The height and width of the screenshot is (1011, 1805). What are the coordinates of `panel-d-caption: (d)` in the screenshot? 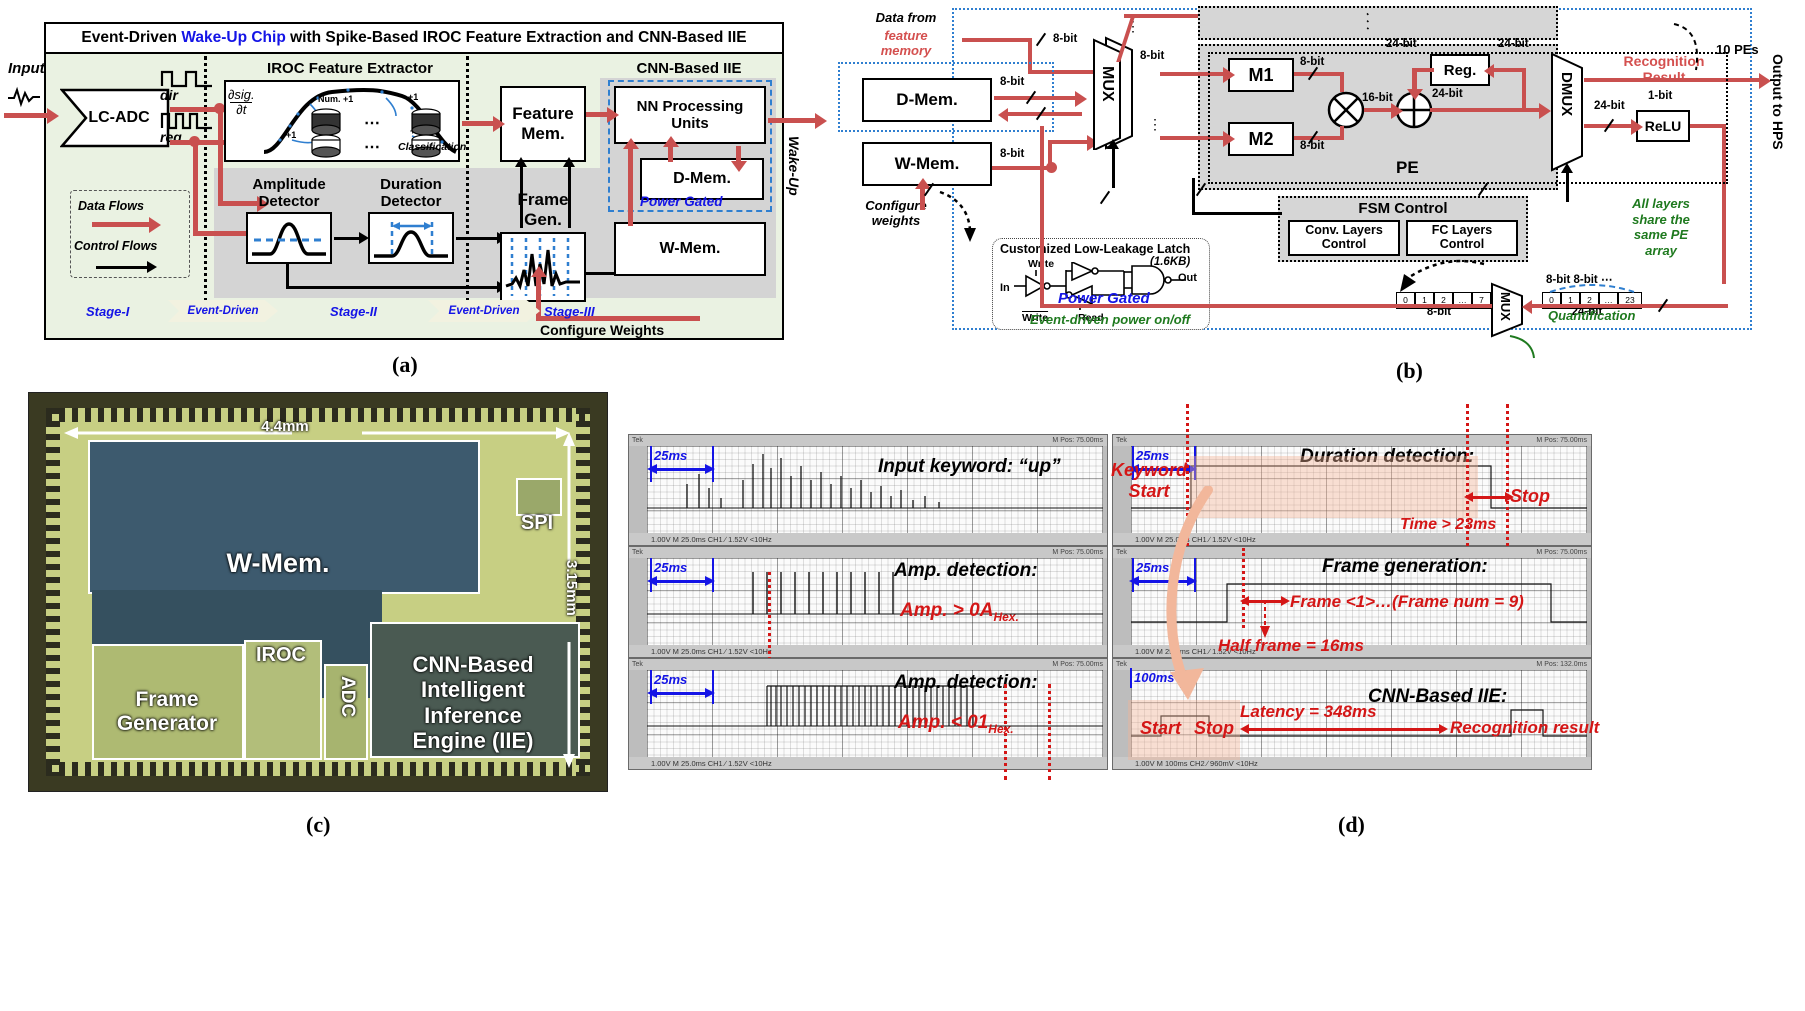 It's located at (1351, 824).